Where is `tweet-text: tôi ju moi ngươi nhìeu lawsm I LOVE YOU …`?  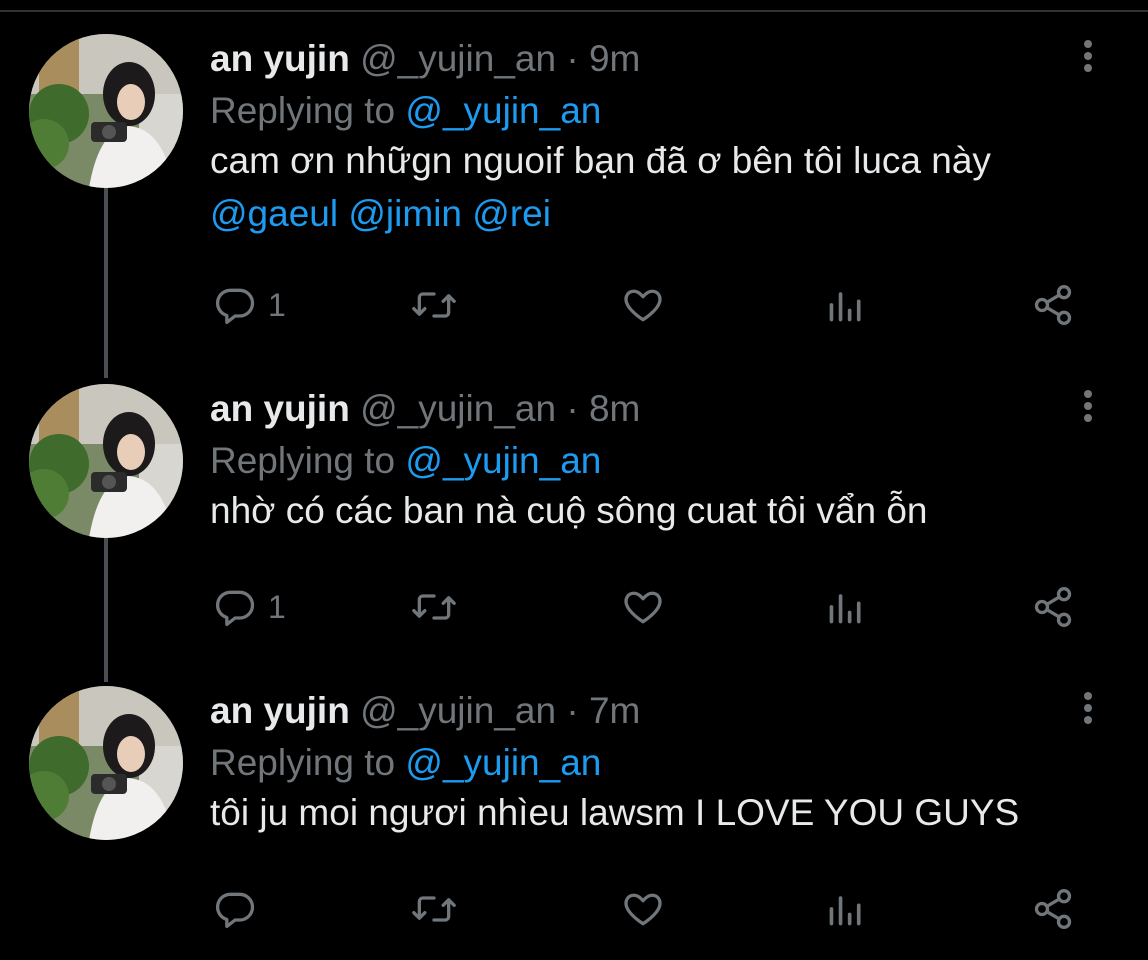 tweet-text: tôi ju moi ngươi nhìeu lawsm I LOVE YOU … is located at coordinates (660, 812).